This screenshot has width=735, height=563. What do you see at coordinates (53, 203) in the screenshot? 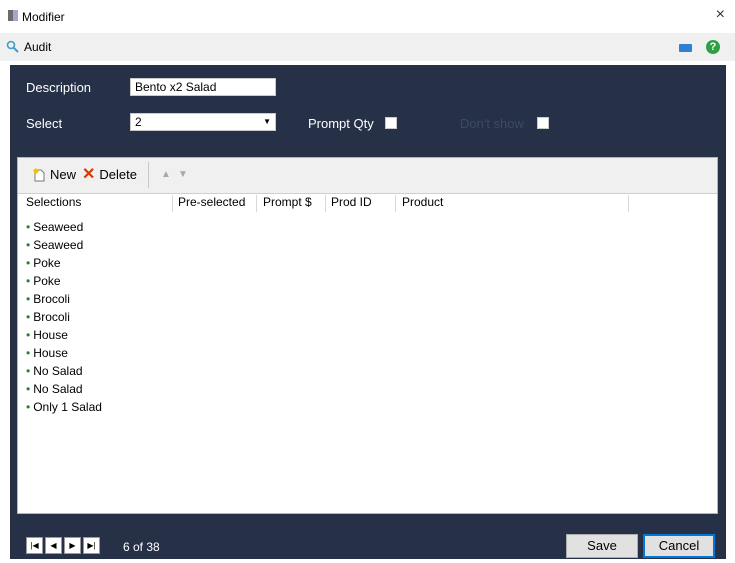
I see `column-header-selections: Selections` at bounding box center [53, 203].